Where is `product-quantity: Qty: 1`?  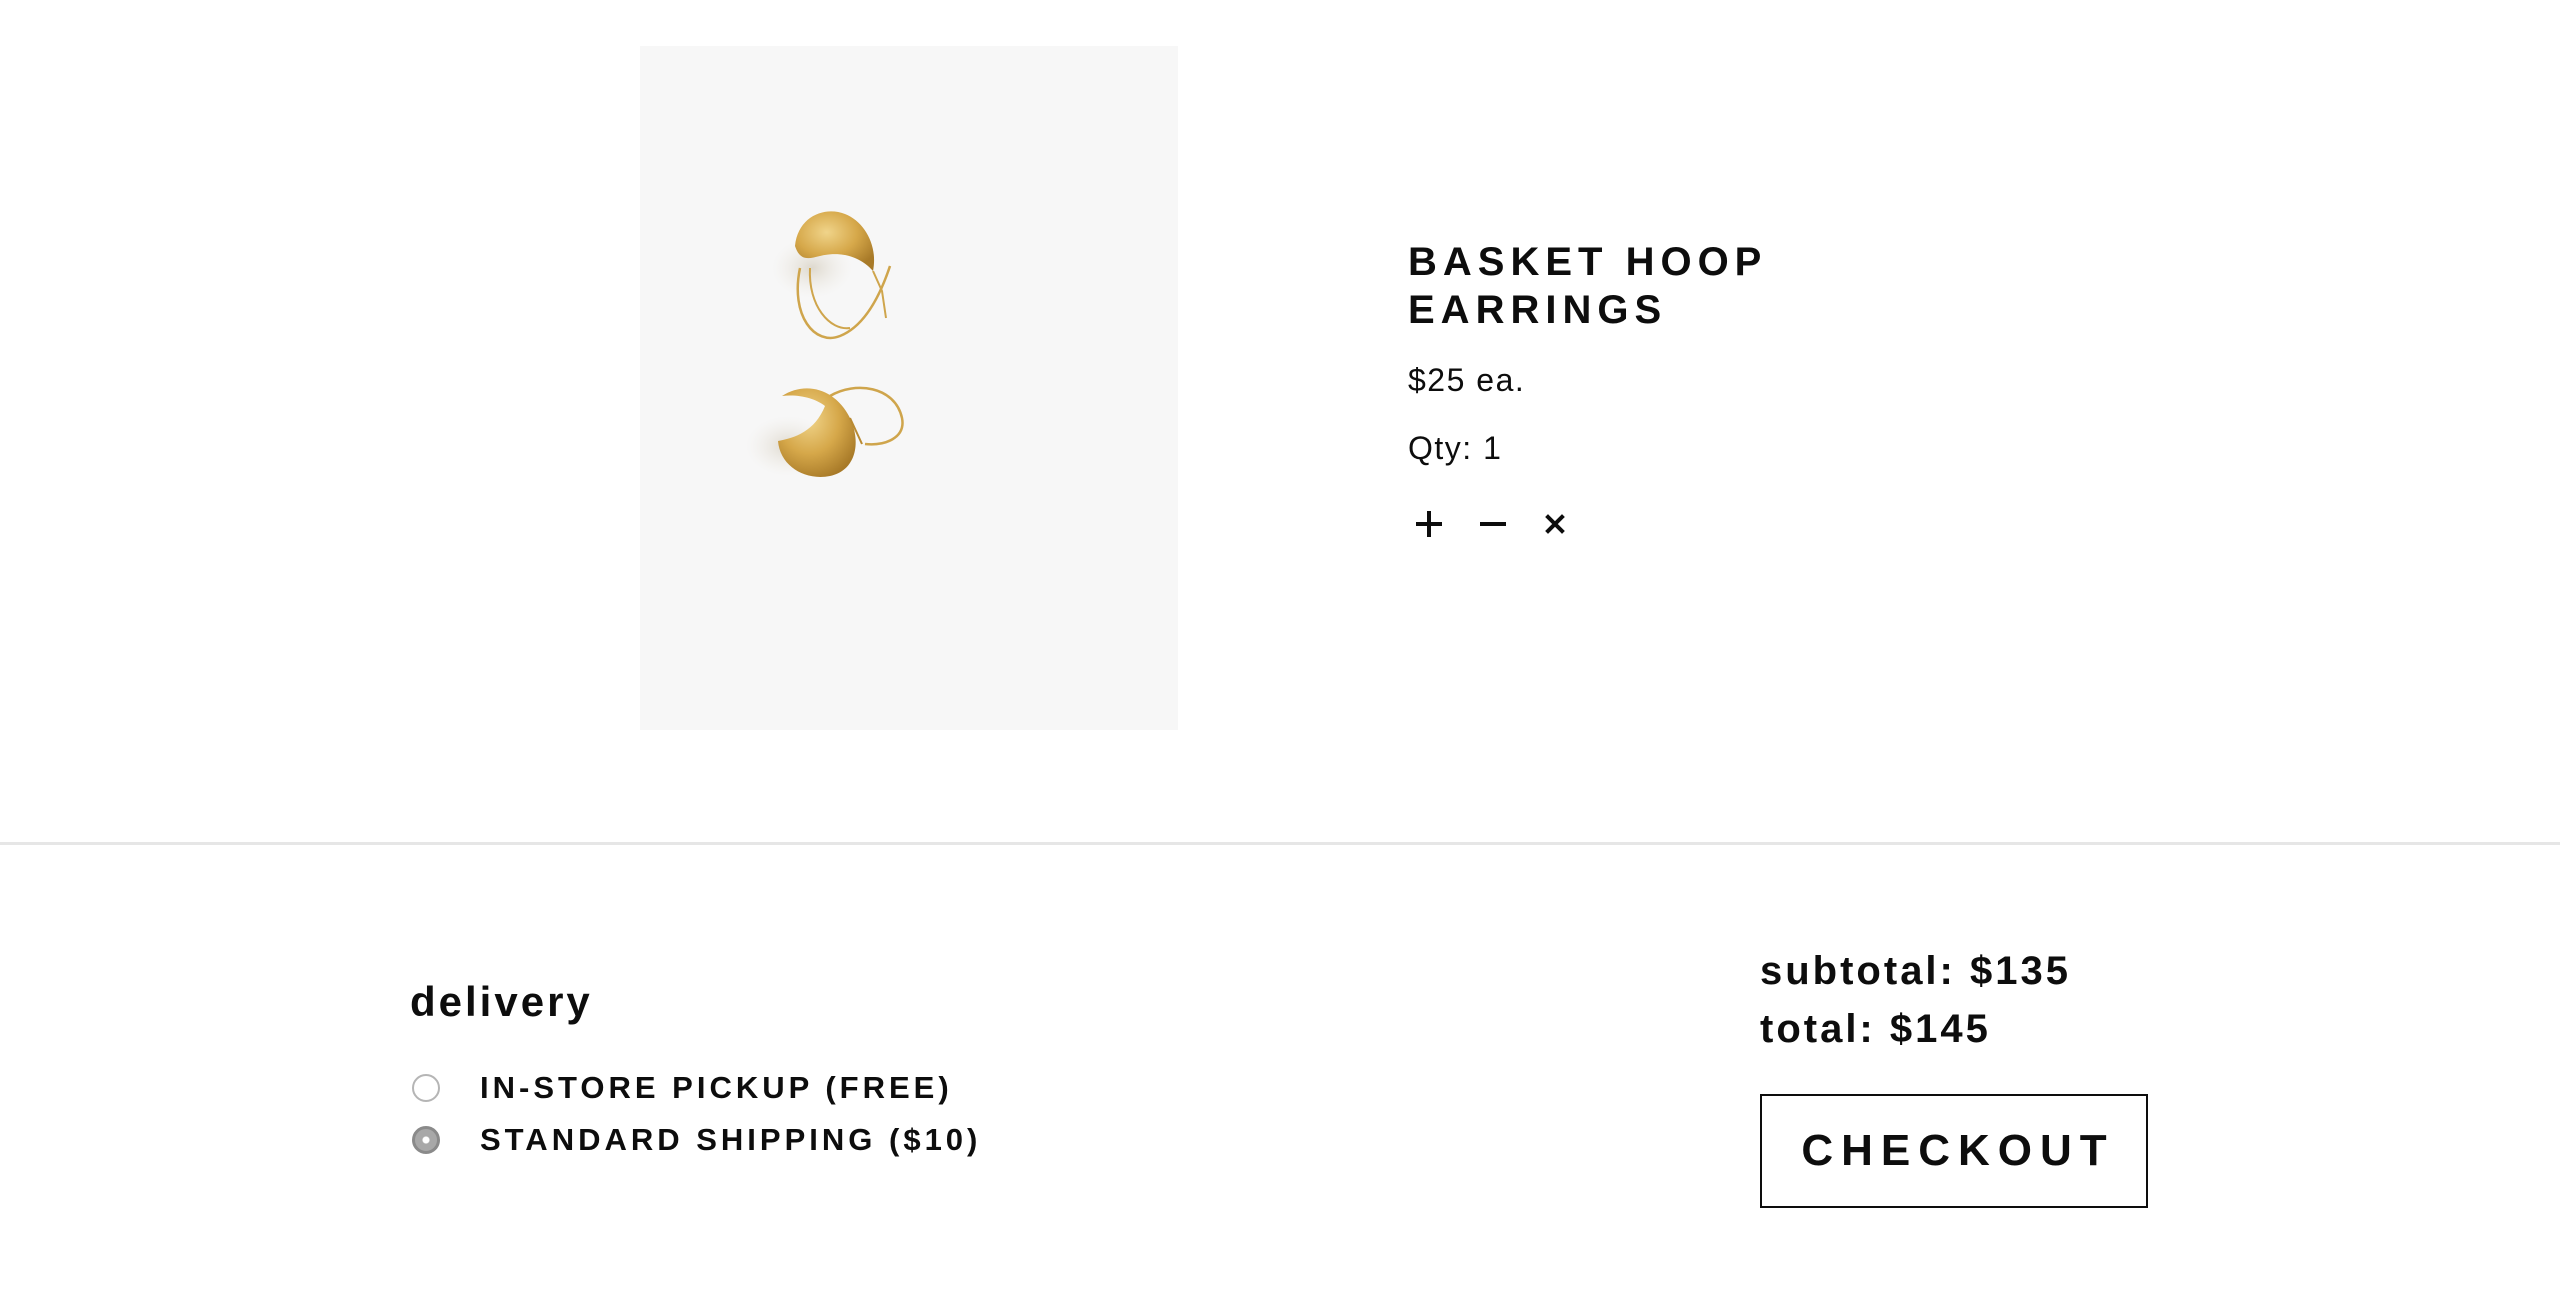 product-quantity: Qty: 1 is located at coordinates (1455, 448).